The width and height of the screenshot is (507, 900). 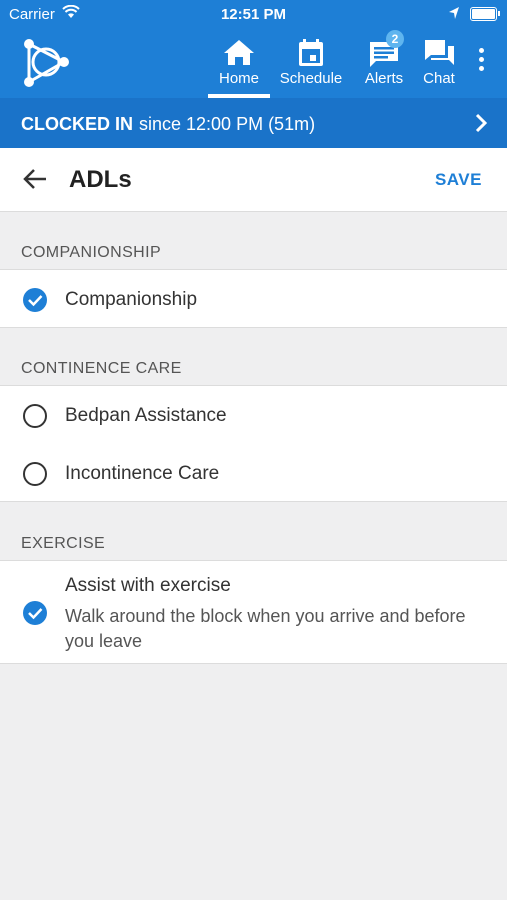 I want to click on item-label: Companionship, so click(x=131, y=299).